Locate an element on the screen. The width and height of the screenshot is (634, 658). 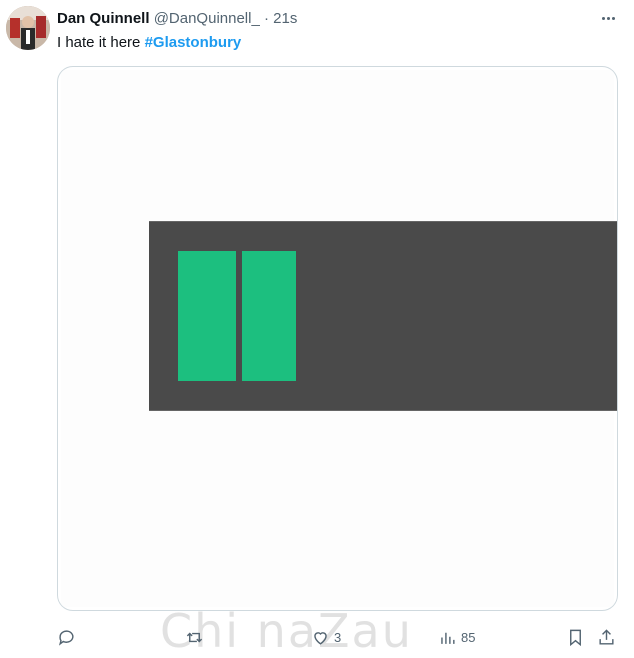
retweet-icon is located at coordinates (194, 637).